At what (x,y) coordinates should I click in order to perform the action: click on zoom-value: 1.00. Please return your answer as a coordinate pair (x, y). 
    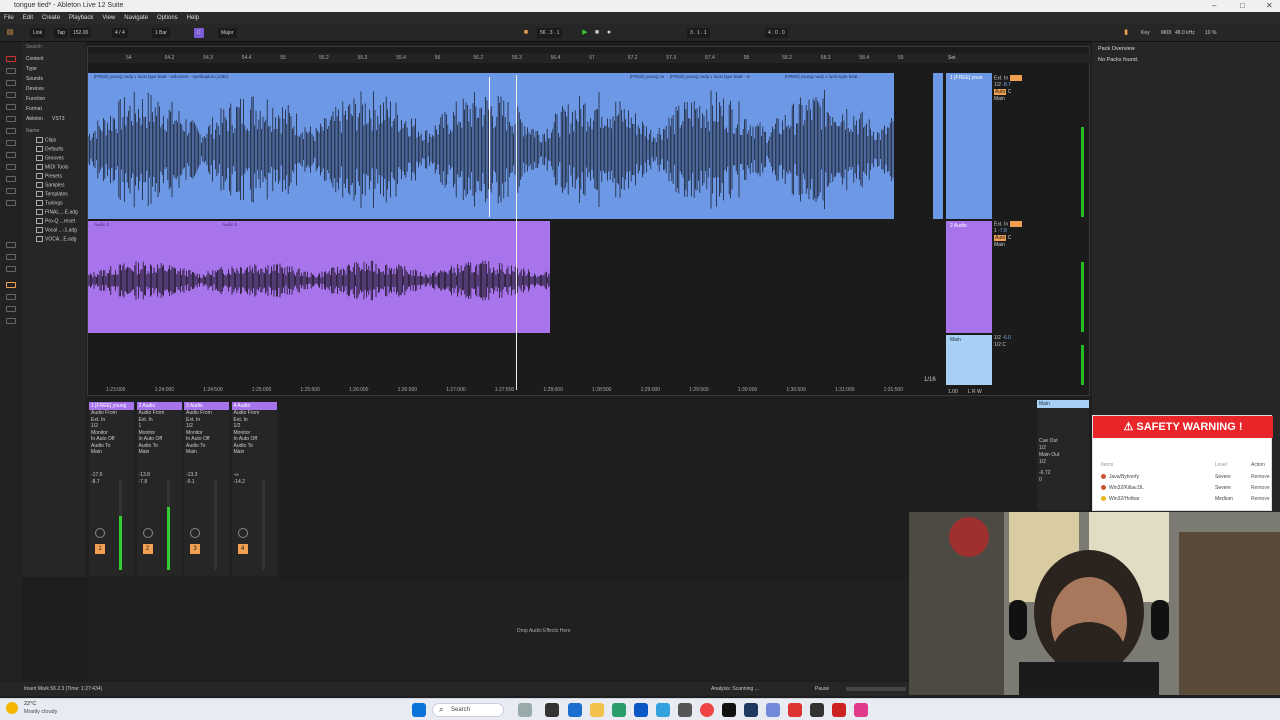
    Looking at the image, I should click on (953, 392).